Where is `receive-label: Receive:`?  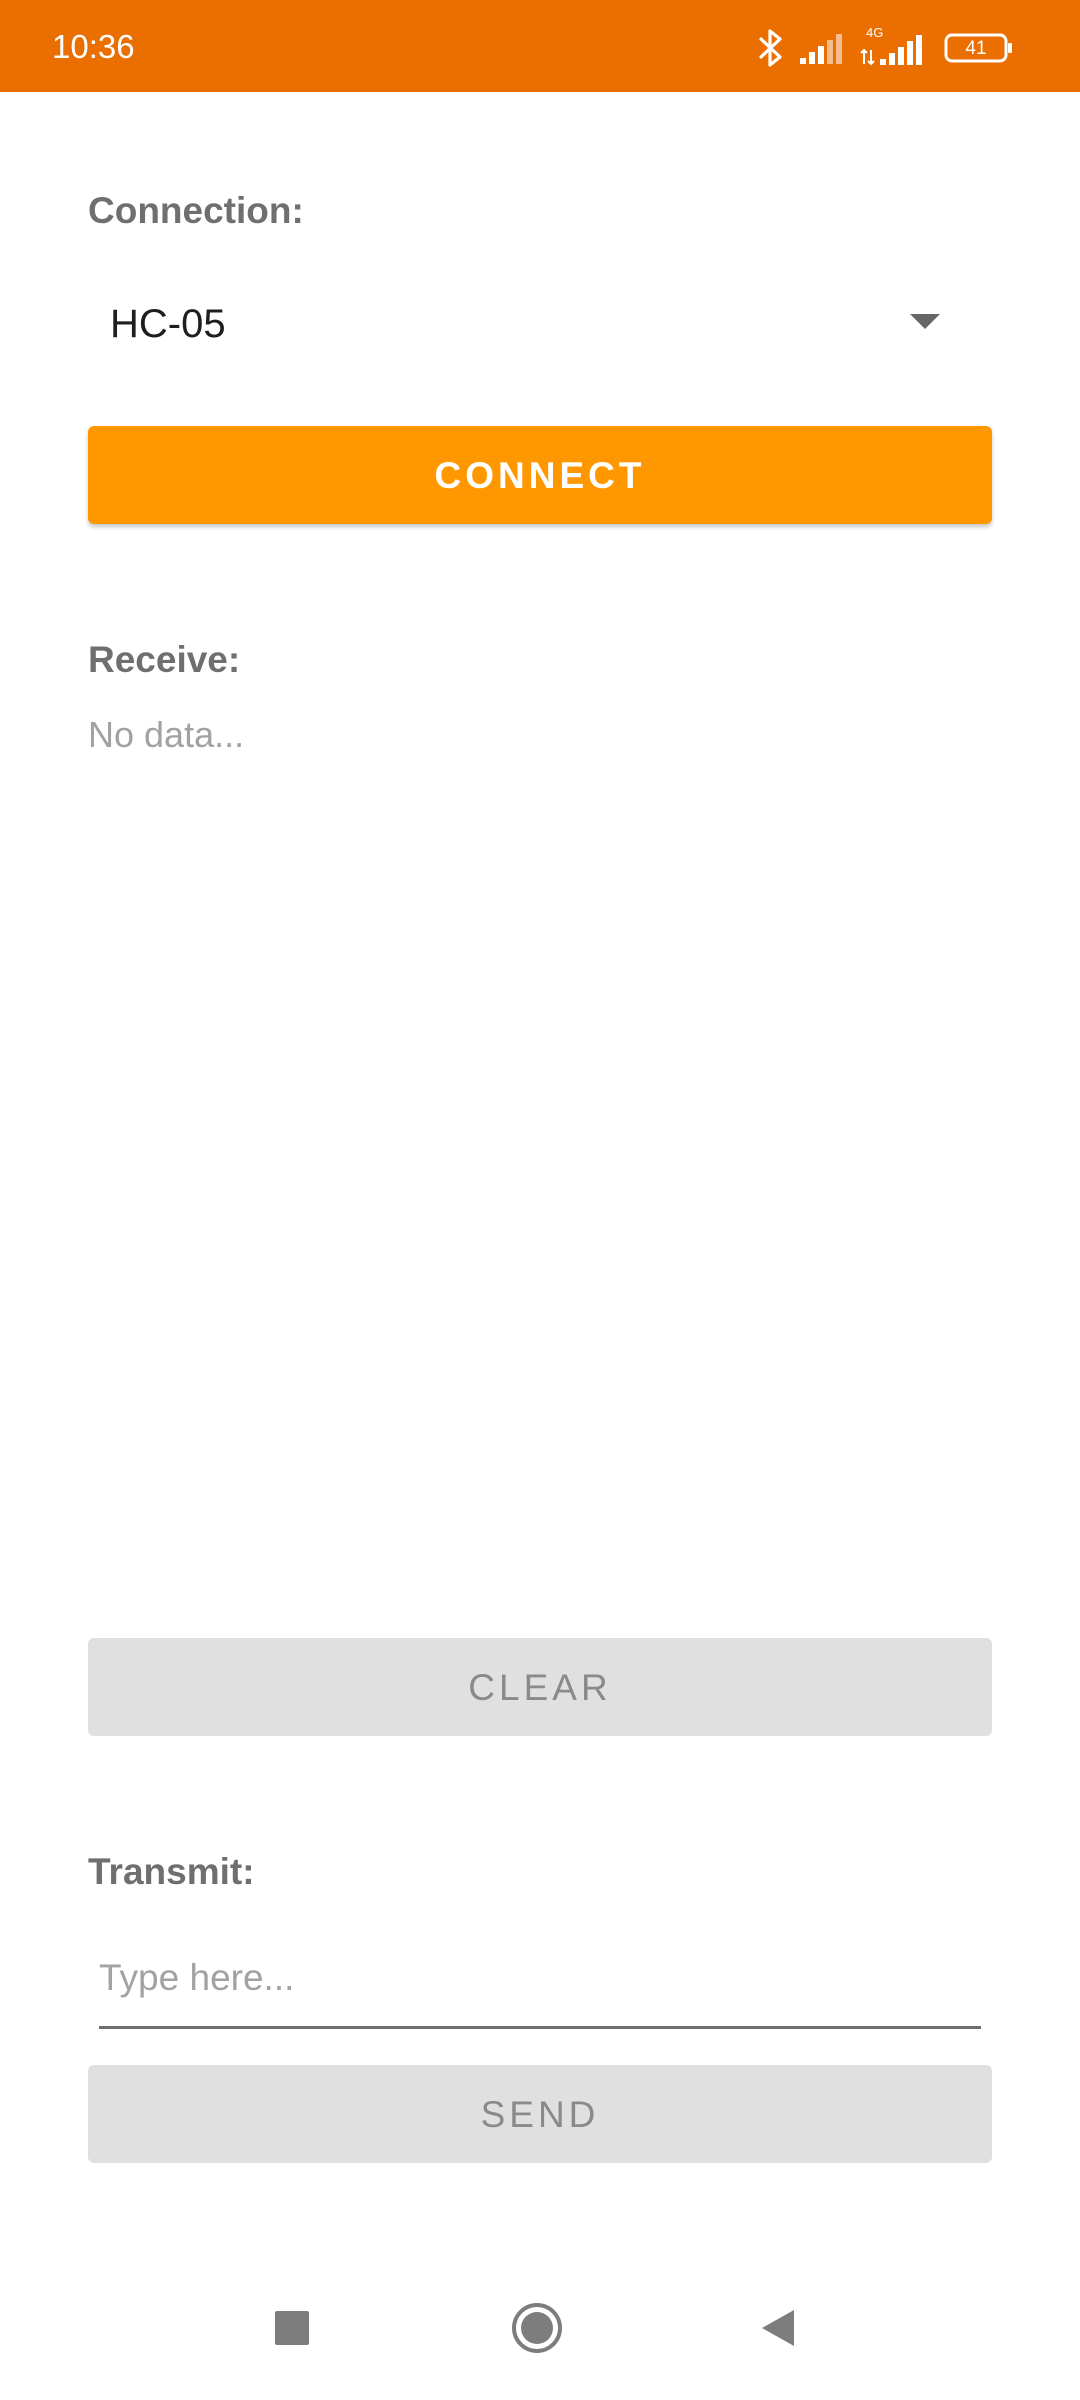 receive-label: Receive: is located at coordinates (164, 659).